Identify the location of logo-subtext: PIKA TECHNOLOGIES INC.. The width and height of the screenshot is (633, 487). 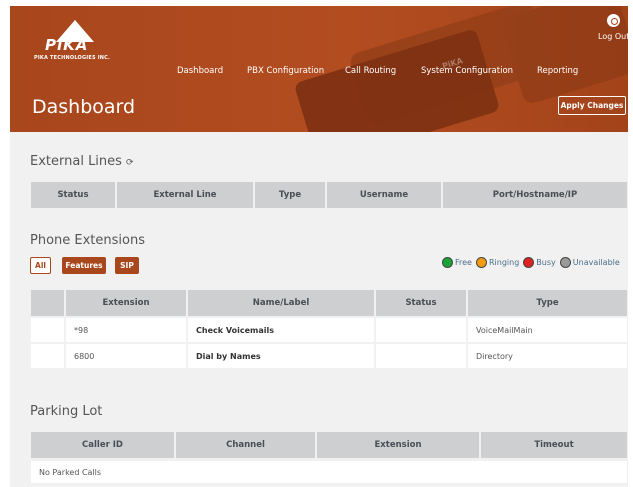
(72, 58).